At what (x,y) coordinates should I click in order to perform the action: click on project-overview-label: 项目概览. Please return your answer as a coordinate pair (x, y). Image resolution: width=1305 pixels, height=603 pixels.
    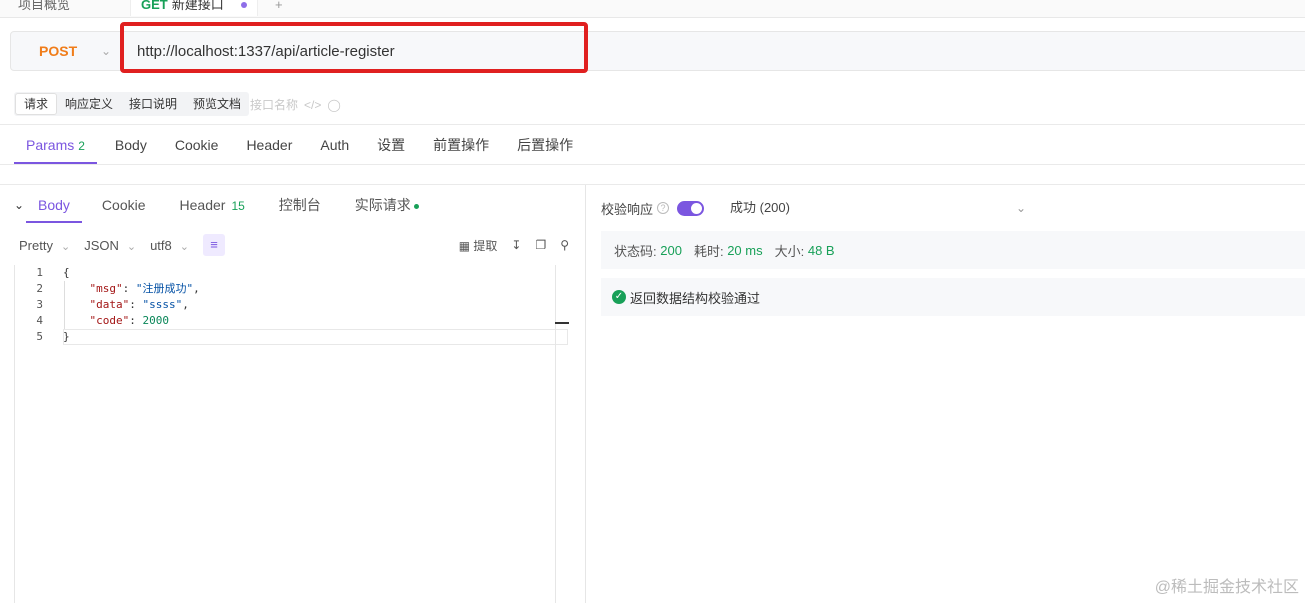
    Looking at the image, I should click on (44, 6).